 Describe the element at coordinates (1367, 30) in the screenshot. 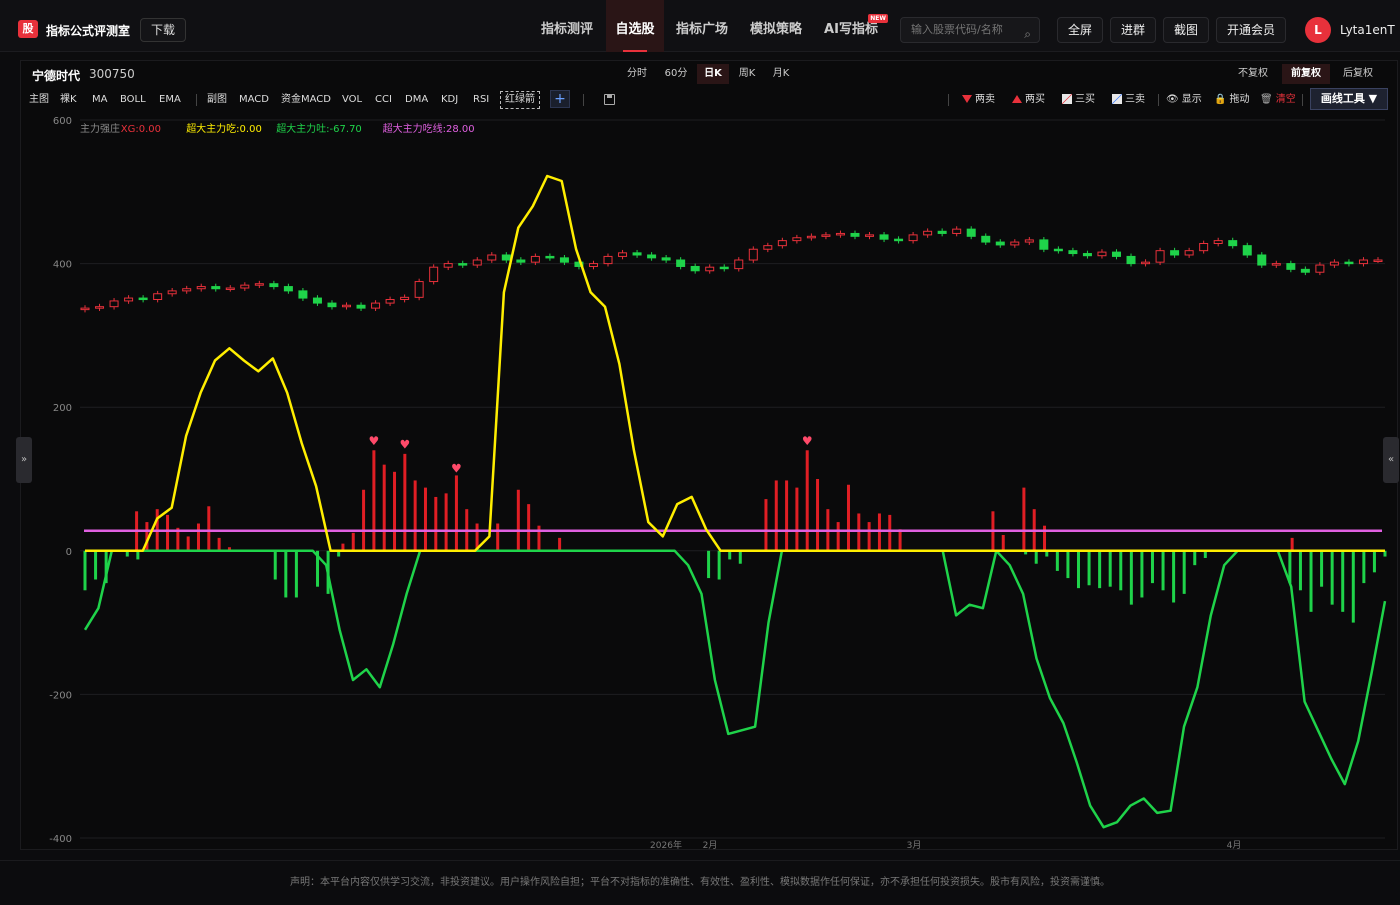

I see `username: Lyta1enT` at that location.